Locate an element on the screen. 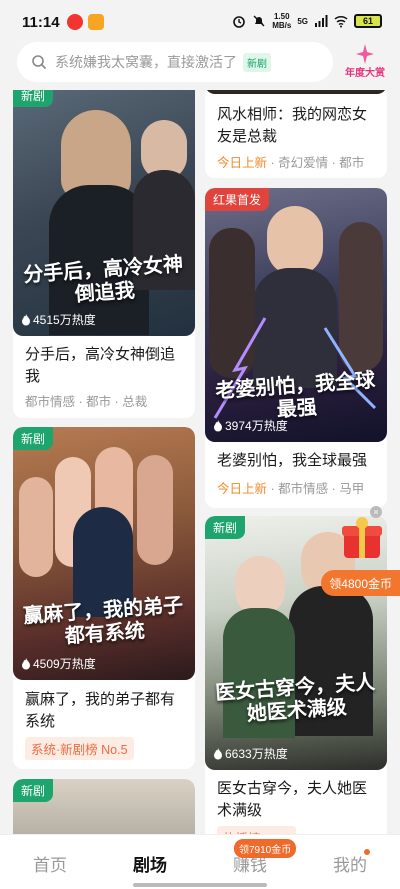 This screenshot has width=400, height=889. drama-poster: 红果首发 老婆别怕，我全球最强 3974万热度 is located at coordinates (296, 315).